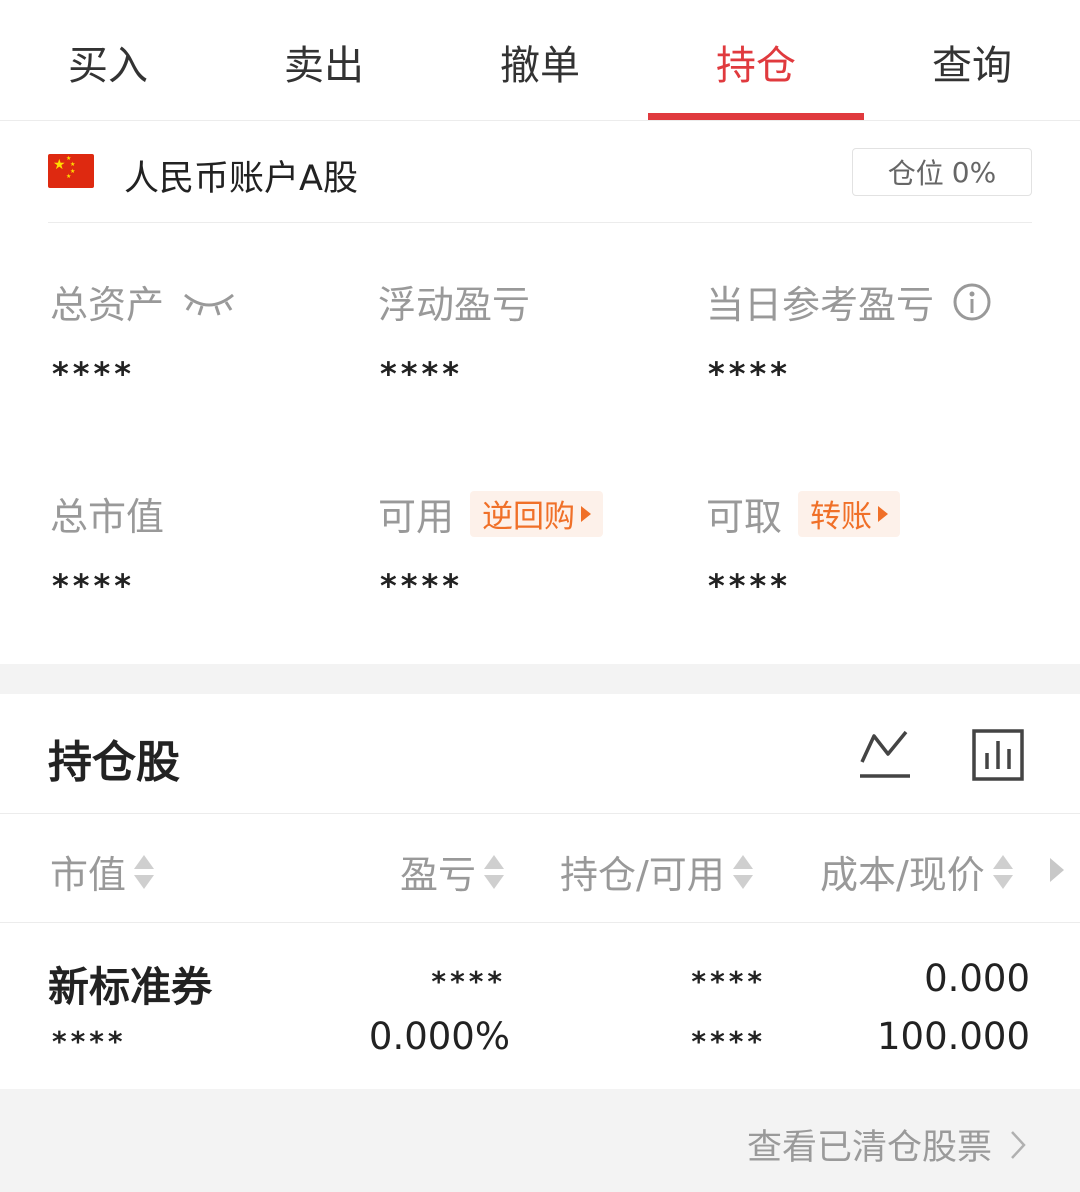 The image size is (1080, 1192). I want to click on stat-label-text: 浮动盈亏, so click(454, 305).